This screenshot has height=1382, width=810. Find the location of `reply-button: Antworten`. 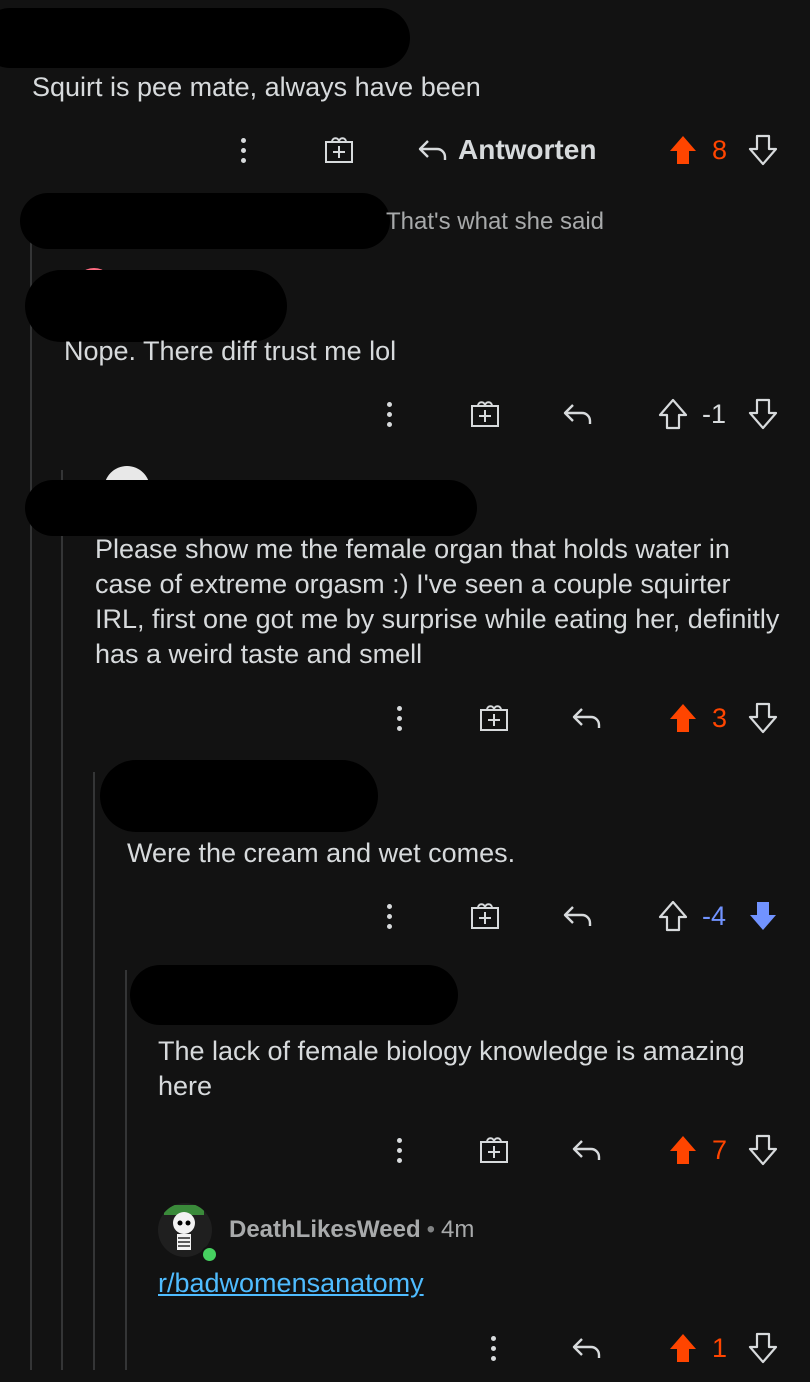

reply-button: Antworten is located at coordinates (506, 150).